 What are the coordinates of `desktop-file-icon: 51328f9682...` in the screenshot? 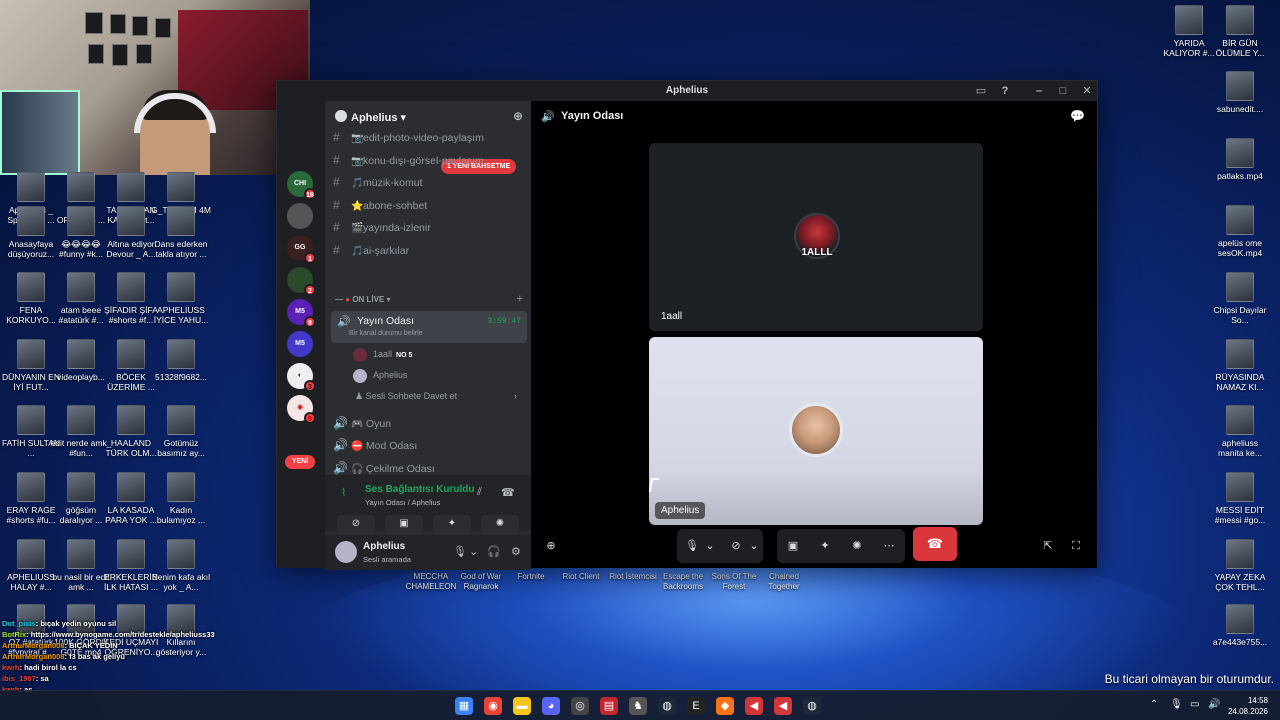 It's located at (181, 360).